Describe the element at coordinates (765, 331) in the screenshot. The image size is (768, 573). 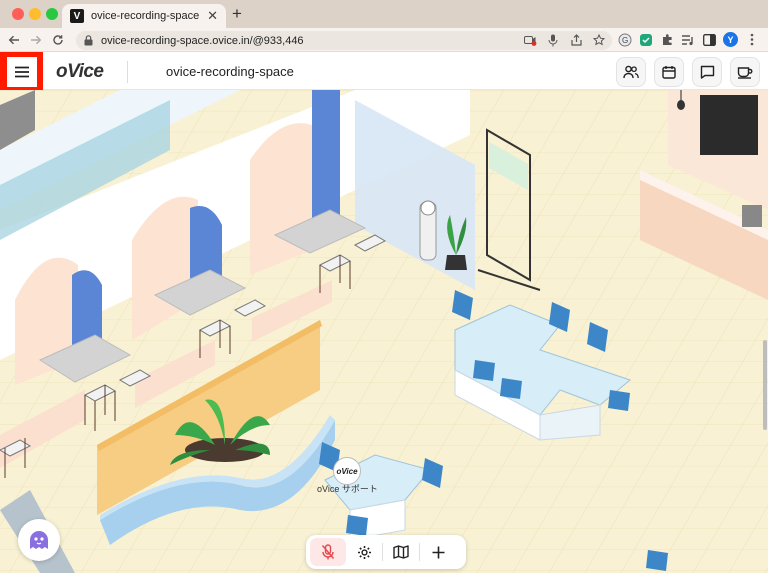
I see `map-scrollbar` at that location.